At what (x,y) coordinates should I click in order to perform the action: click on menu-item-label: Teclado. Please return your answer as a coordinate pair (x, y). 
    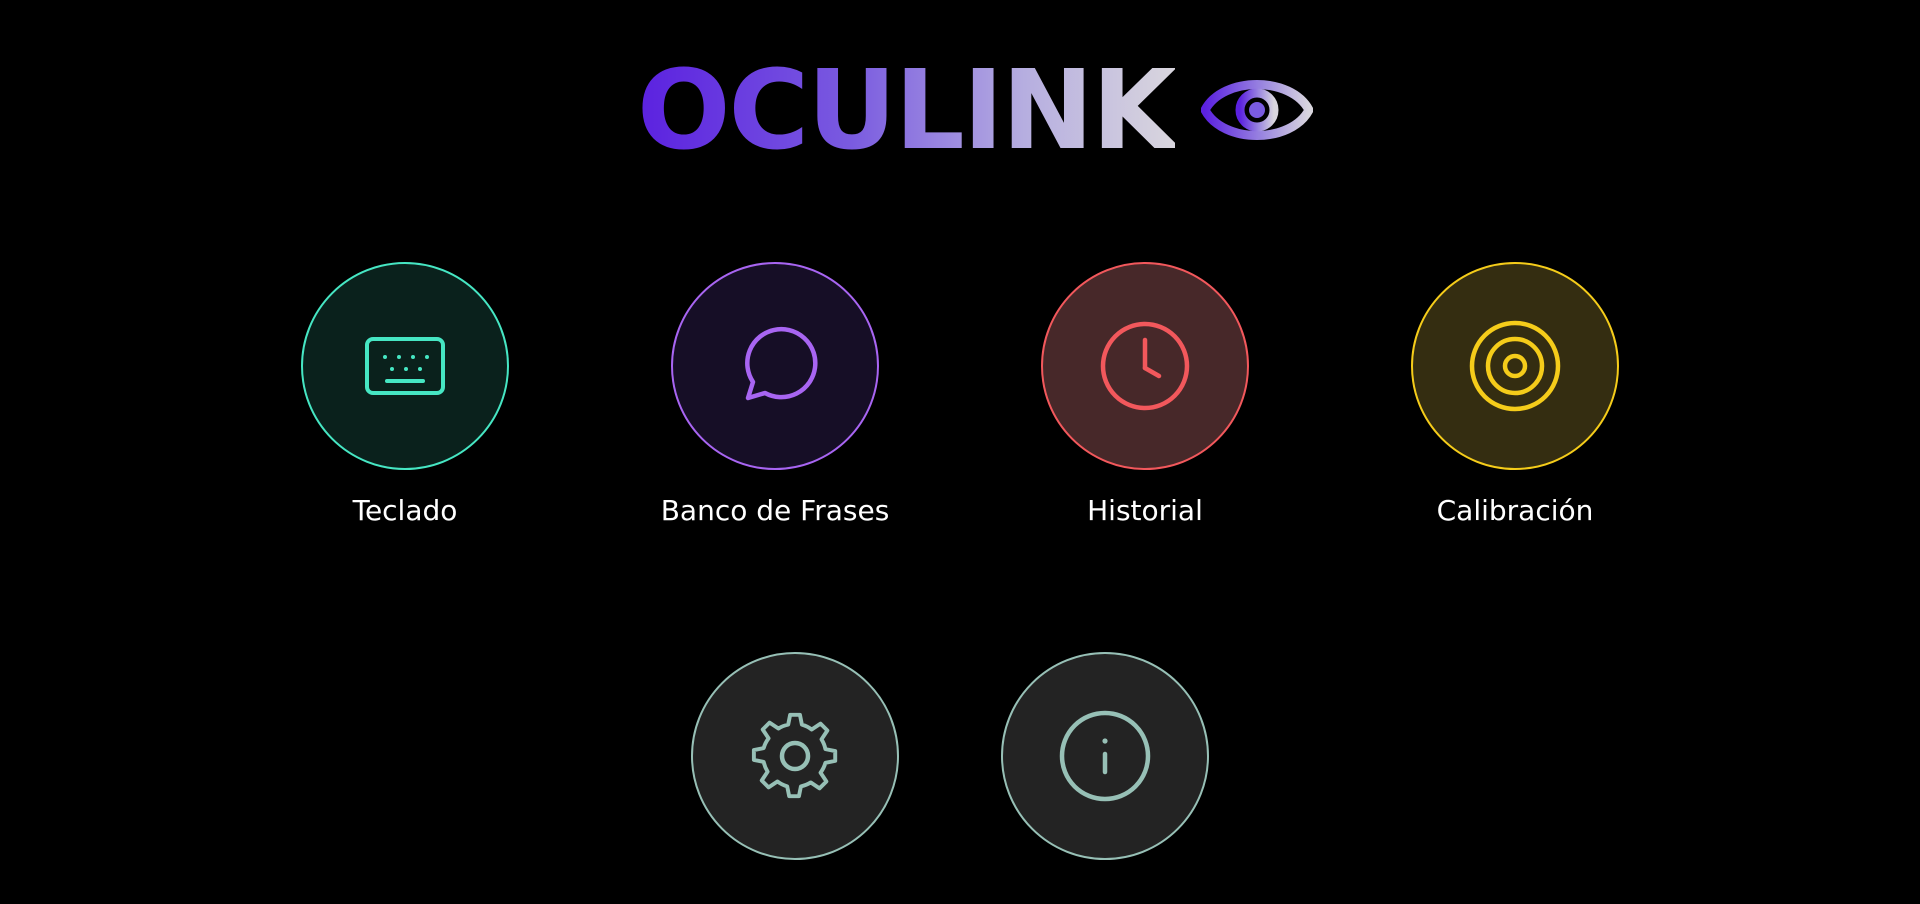
    Looking at the image, I should click on (405, 510).